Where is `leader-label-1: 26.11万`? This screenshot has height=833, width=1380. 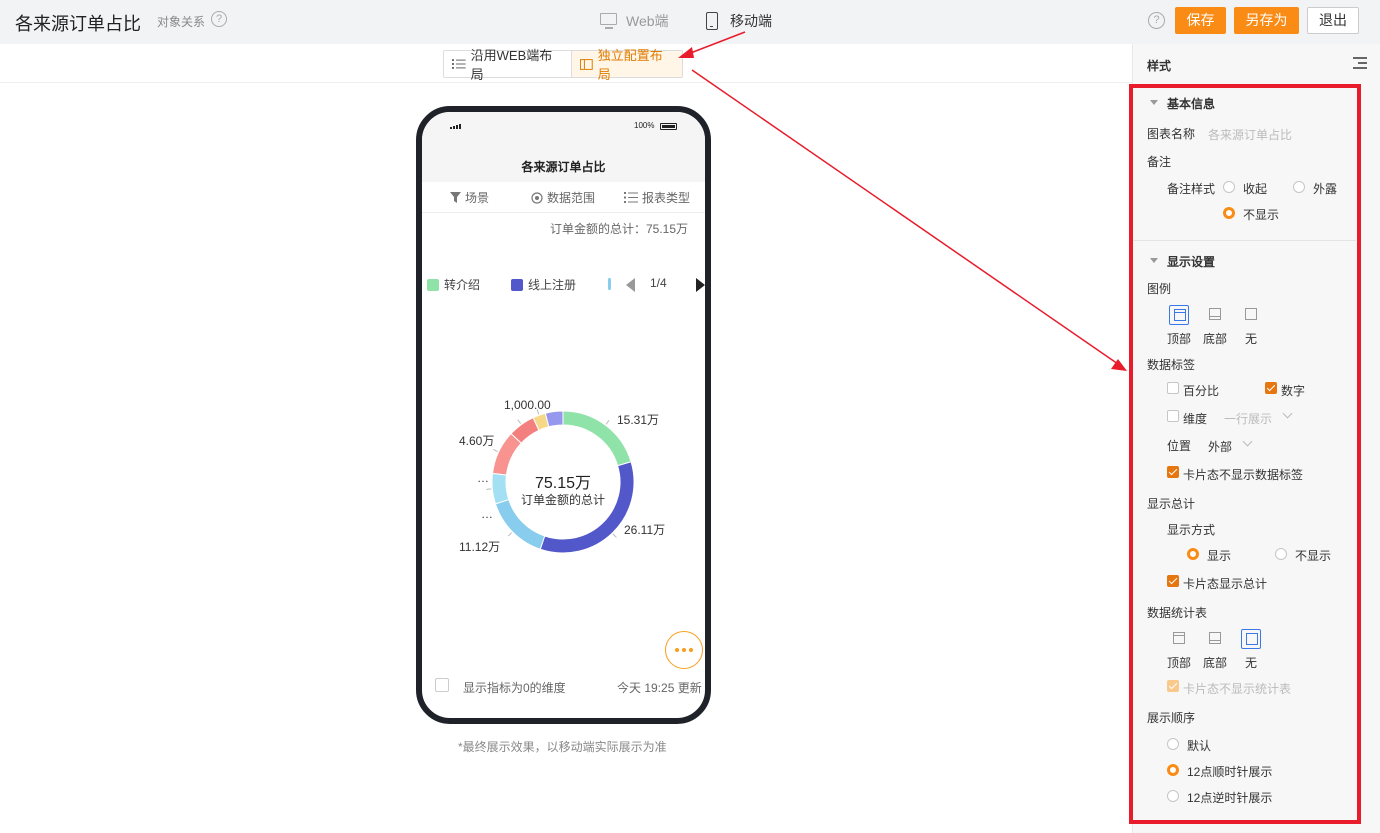
leader-label-1: 26.11万 is located at coordinates (644, 530).